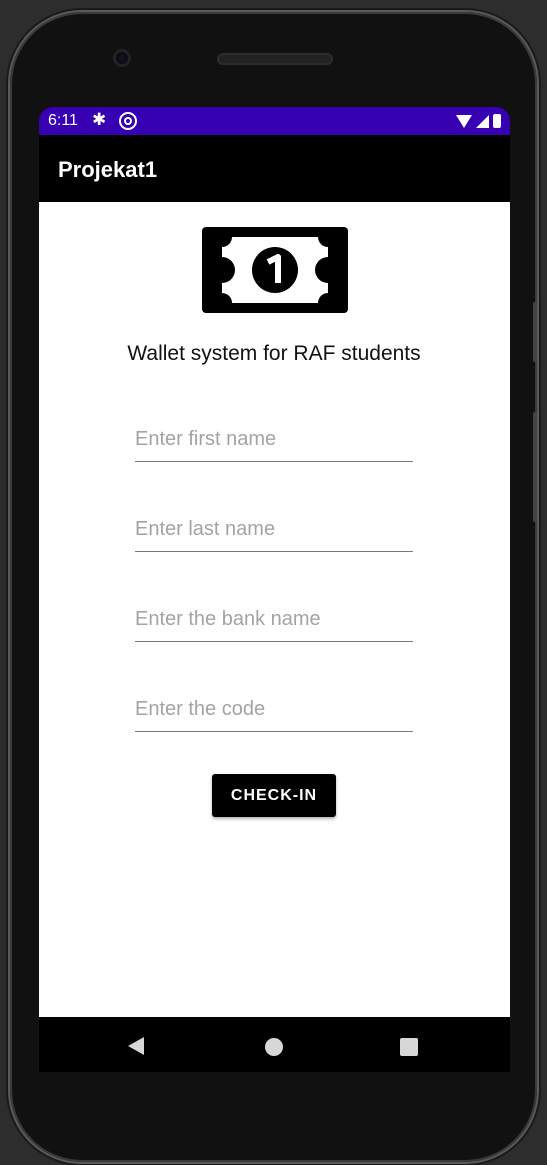 The width and height of the screenshot is (547, 1165). What do you see at coordinates (275, 59) in the screenshot?
I see `earpiece-speaker` at bounding box center [275, 59].